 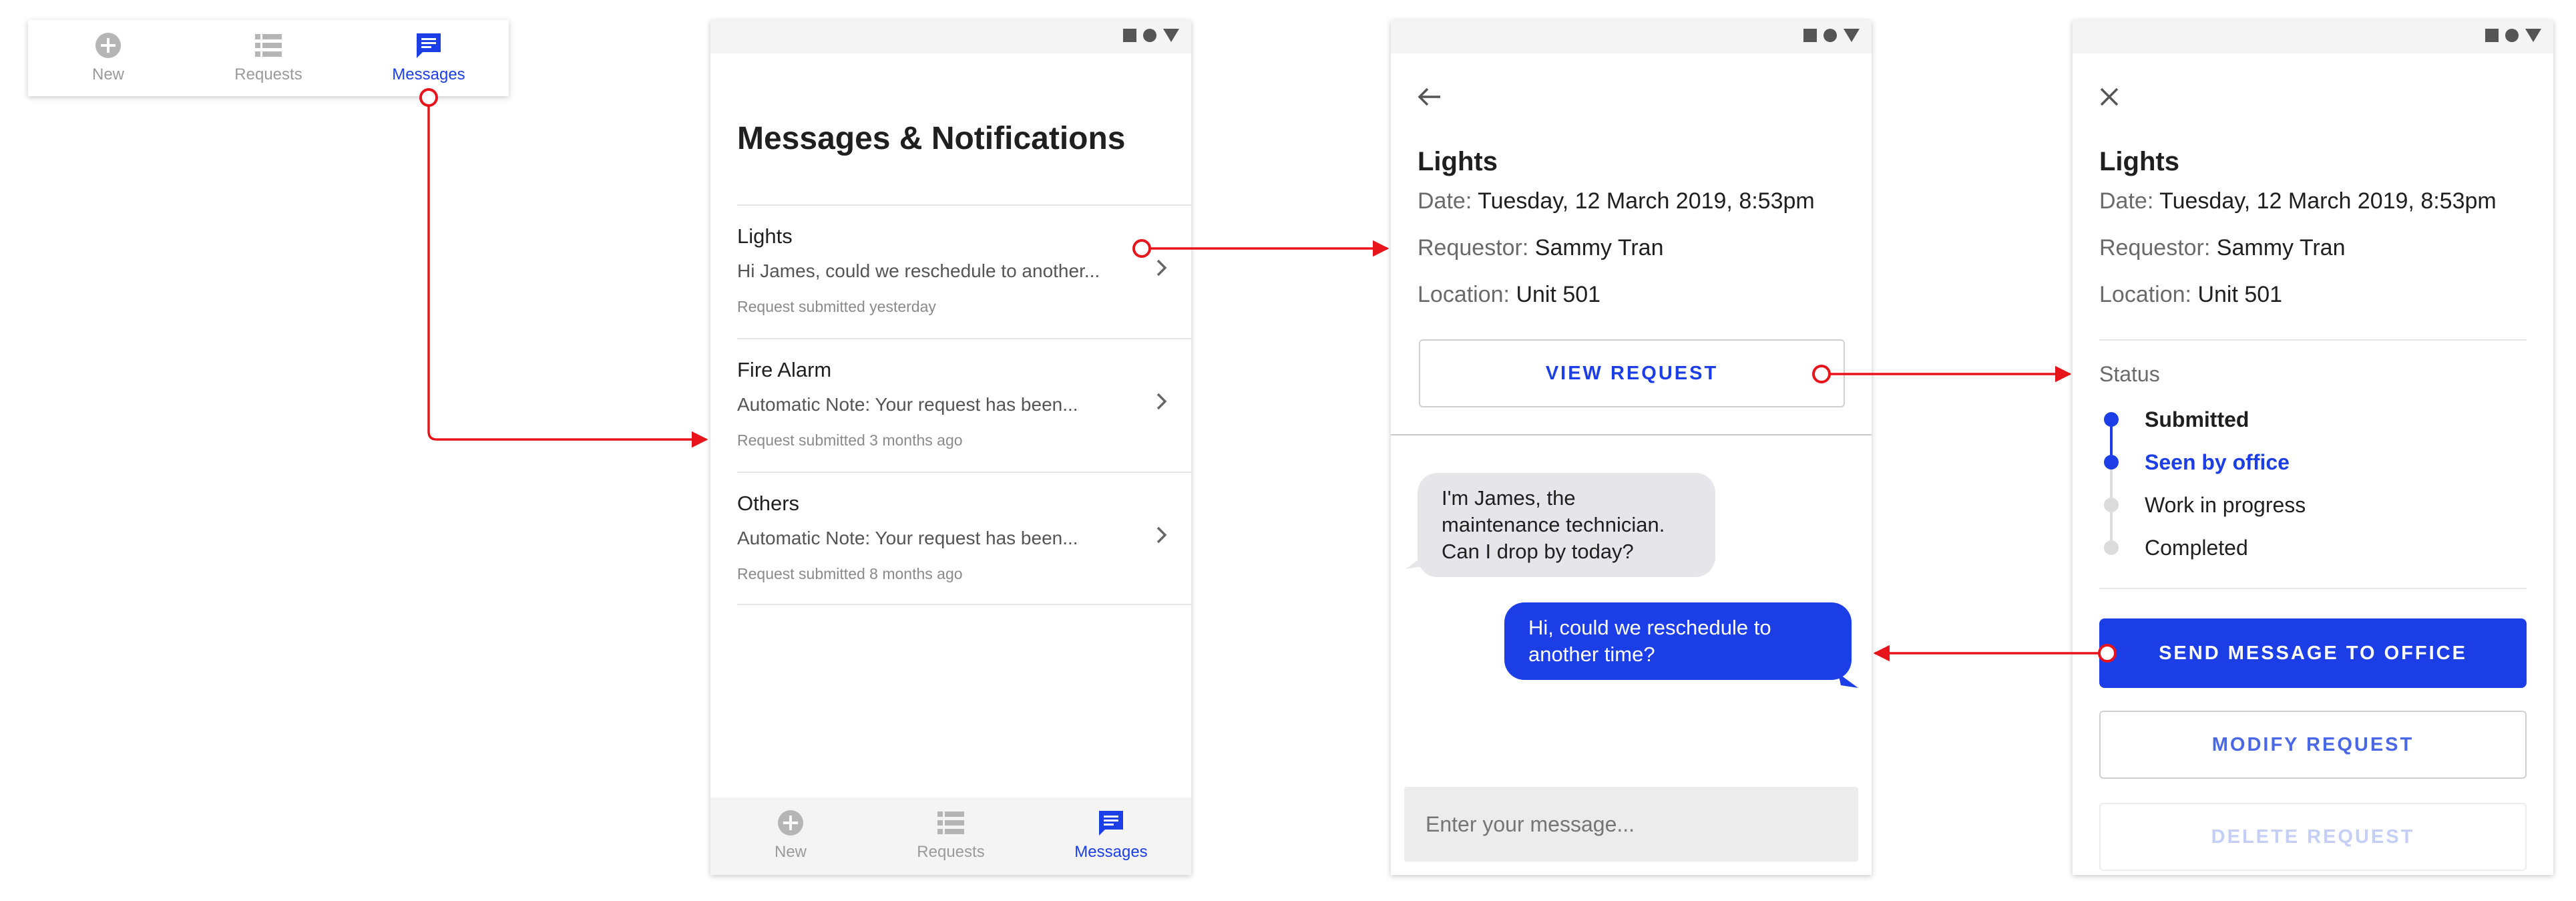 I want to click on arrow-messages-tab-to-list, so click(x=563, y=268).